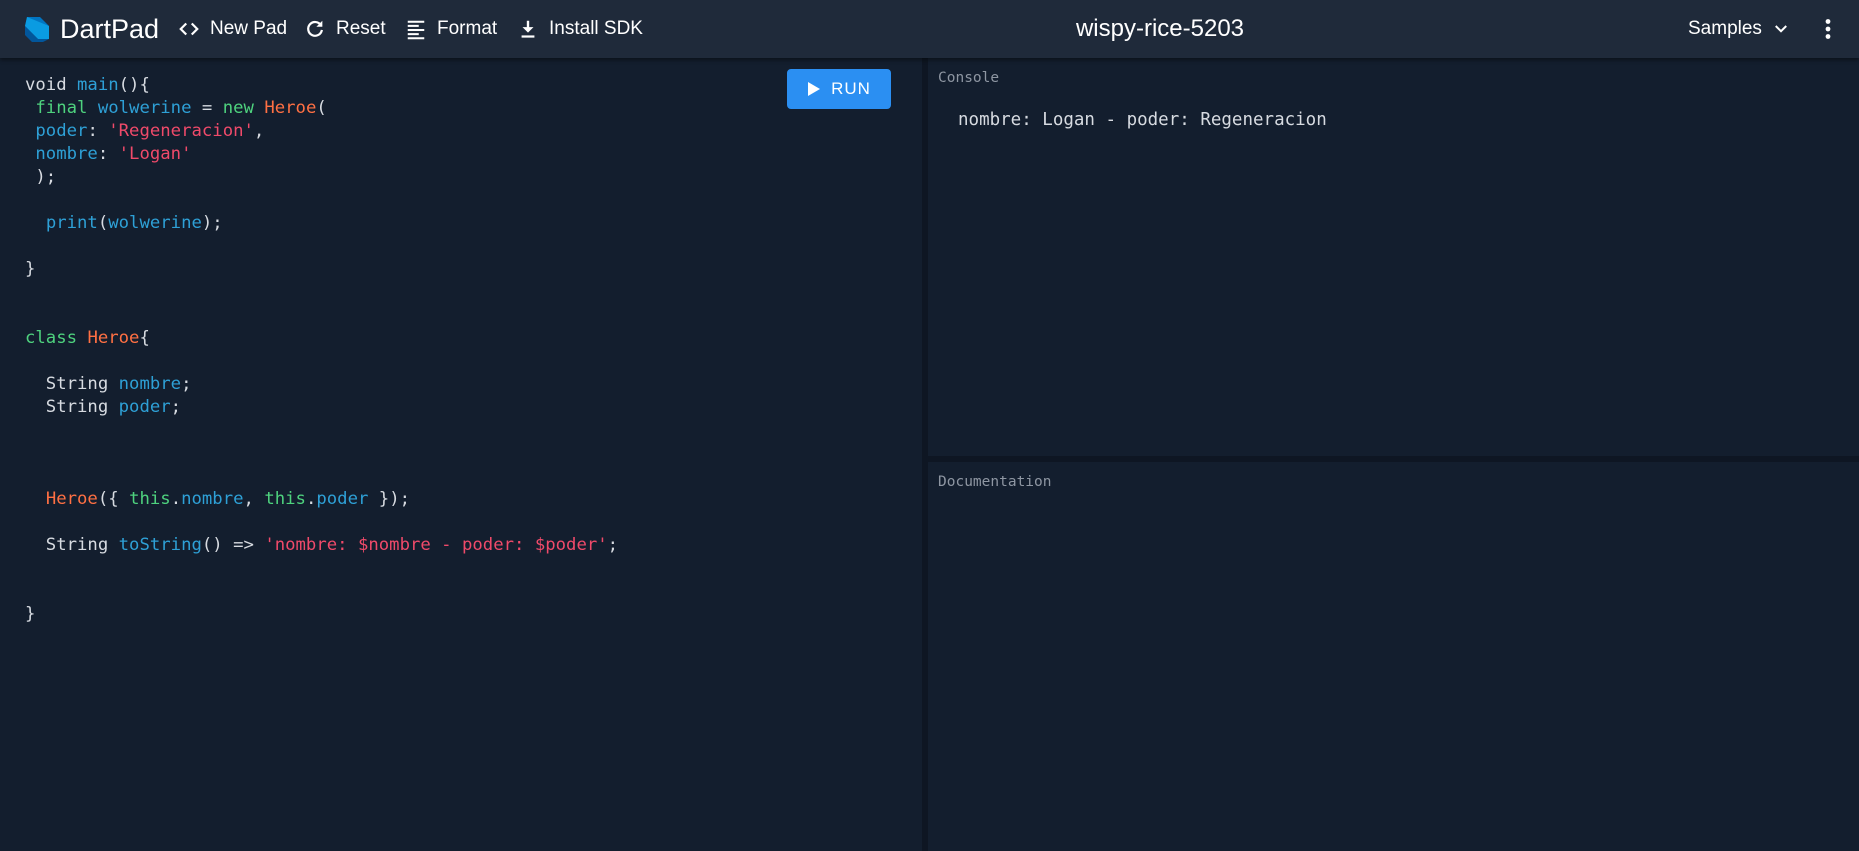 The image size is (1859, 851). I want to click on install-sdk-label: Install SDK, so click(596, 28).